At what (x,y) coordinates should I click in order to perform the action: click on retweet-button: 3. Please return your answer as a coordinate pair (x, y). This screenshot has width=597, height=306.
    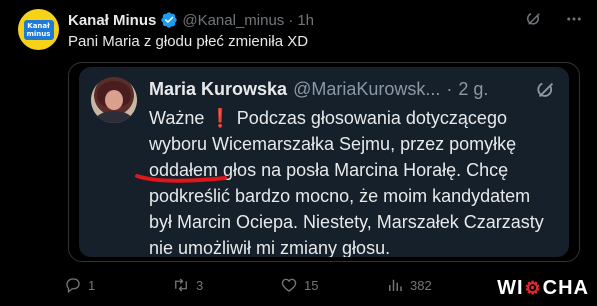
    Looking at the image, I should click on (187, 285).